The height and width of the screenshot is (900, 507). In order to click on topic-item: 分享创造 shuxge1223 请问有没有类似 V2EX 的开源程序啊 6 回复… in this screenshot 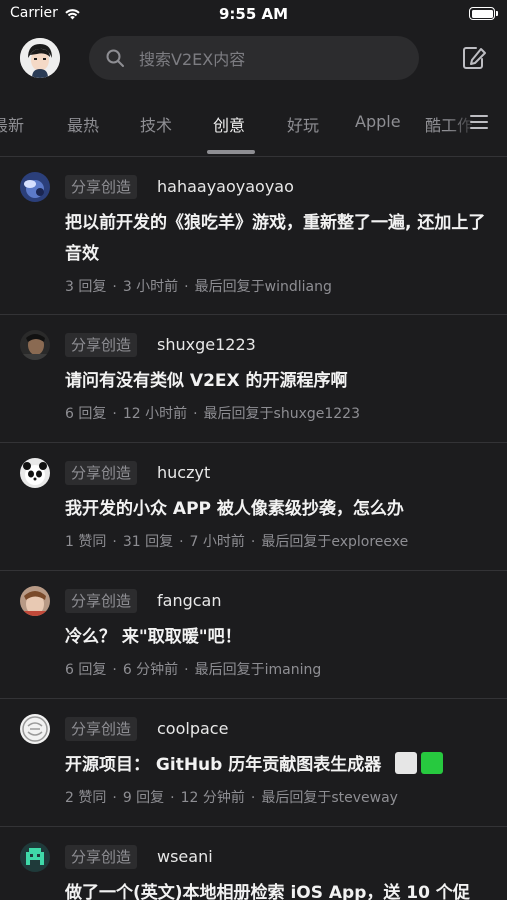, I will do `click(253, 379)`.